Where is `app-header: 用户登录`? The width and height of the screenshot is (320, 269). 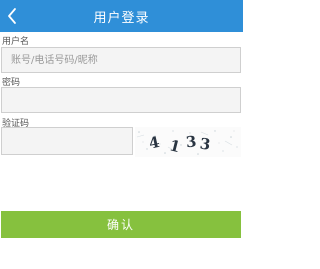 app-header: 用户登录 is located at coordinates (121, 16).